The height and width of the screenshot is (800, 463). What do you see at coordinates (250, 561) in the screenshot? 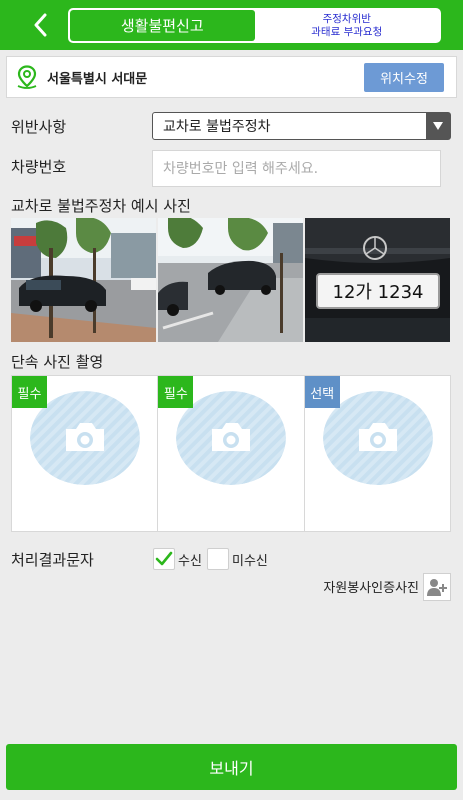
I see `no-receive-label: 미수신` at bounding box center [250, 561].